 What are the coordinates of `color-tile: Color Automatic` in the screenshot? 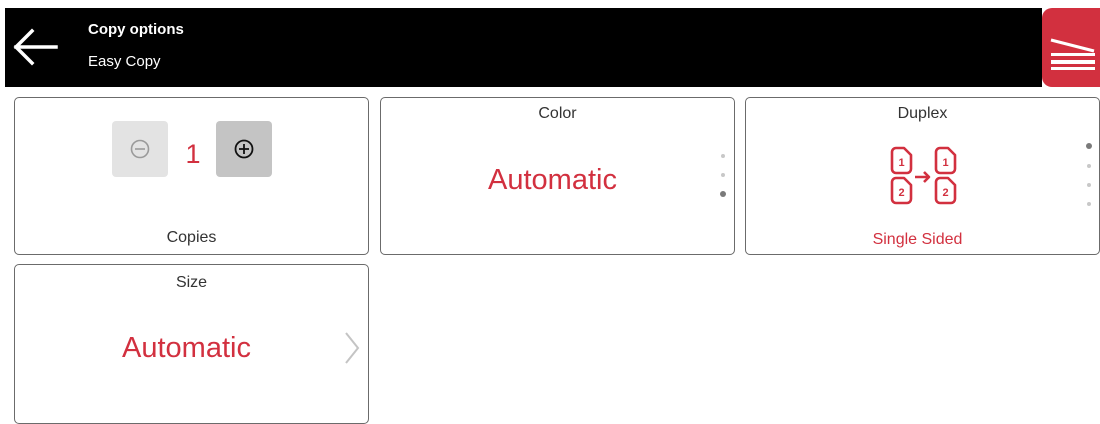 It's located at (557, 176).